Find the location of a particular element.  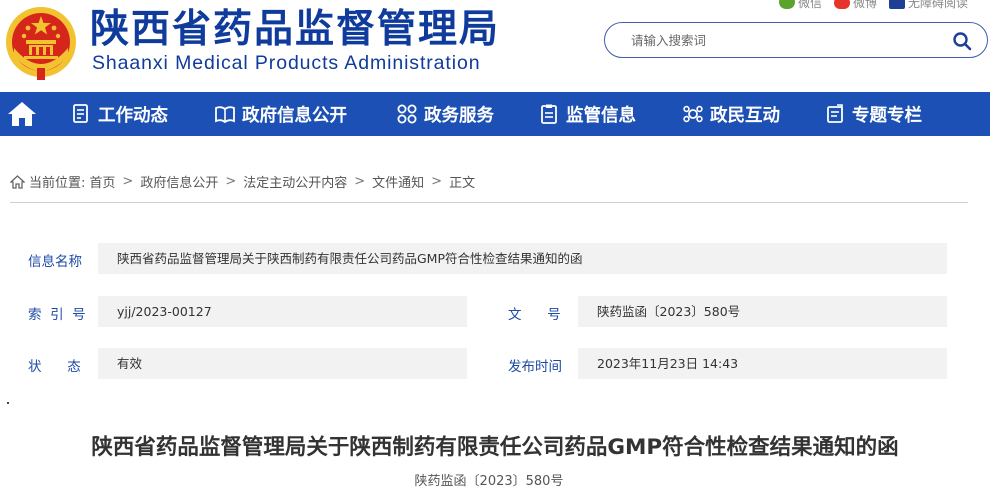

info-date-value: 2023年11月23日 14:43 is located at coordinates (762, 363).